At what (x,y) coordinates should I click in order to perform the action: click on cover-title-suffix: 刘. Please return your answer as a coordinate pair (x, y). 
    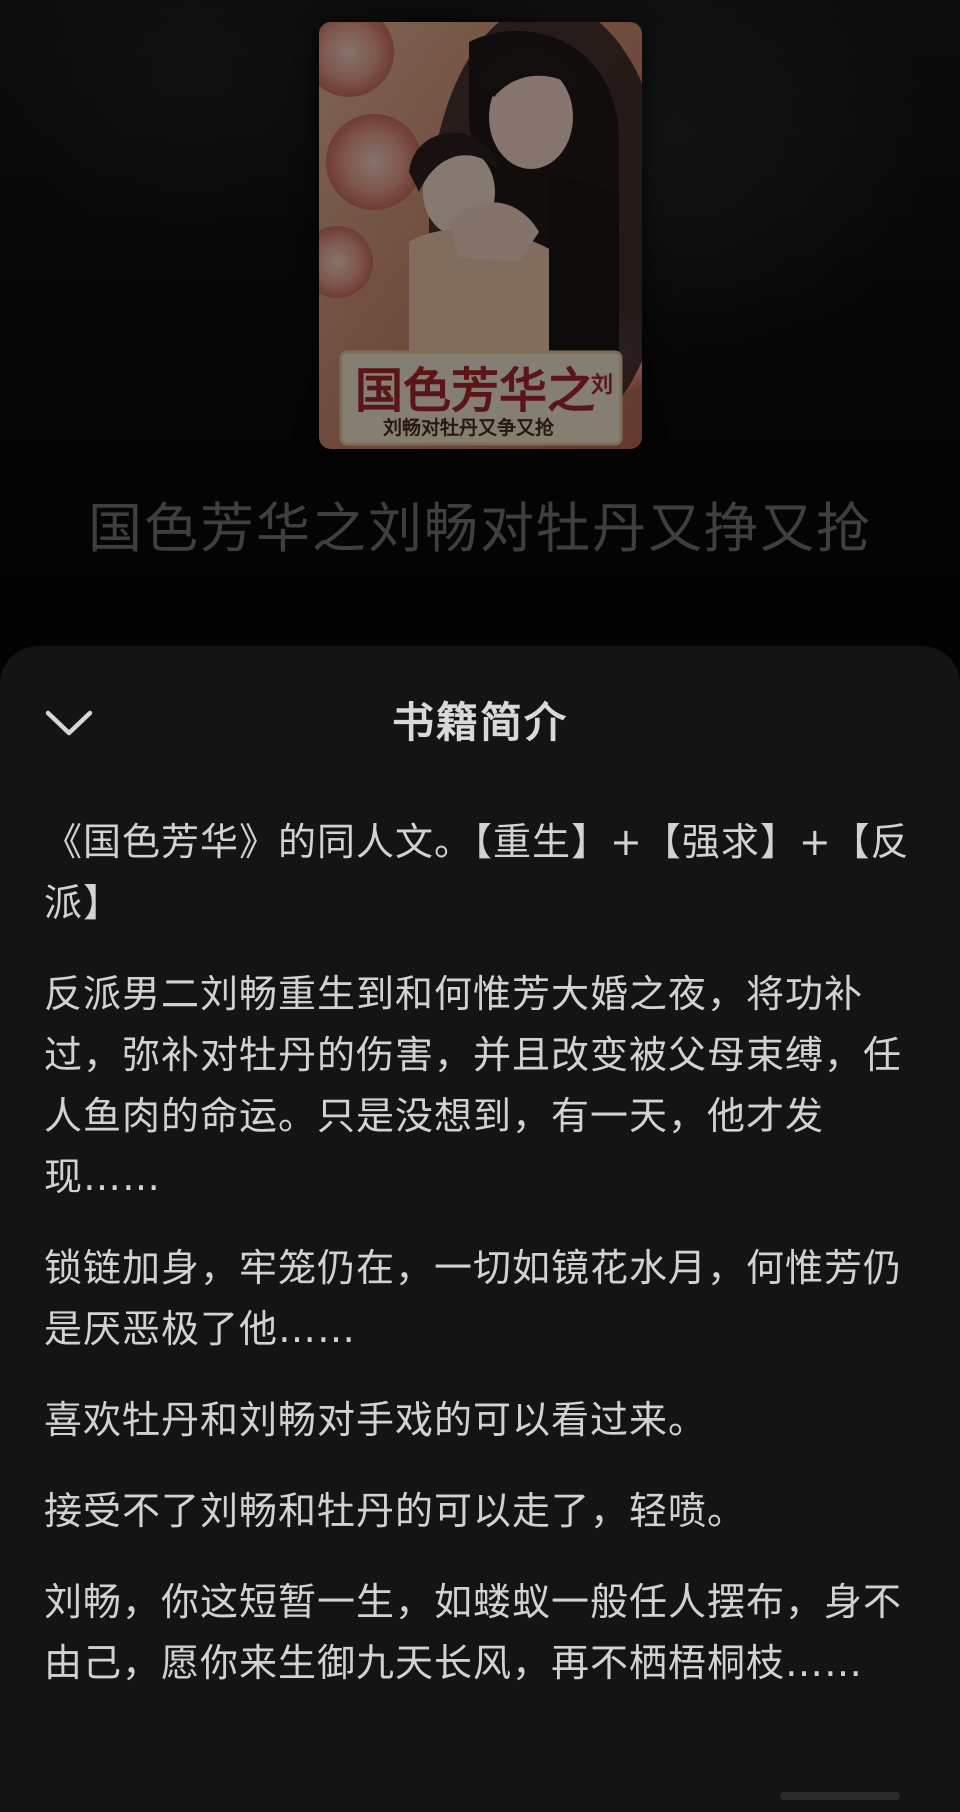
    Looking at the image, I should click on (602, 385).